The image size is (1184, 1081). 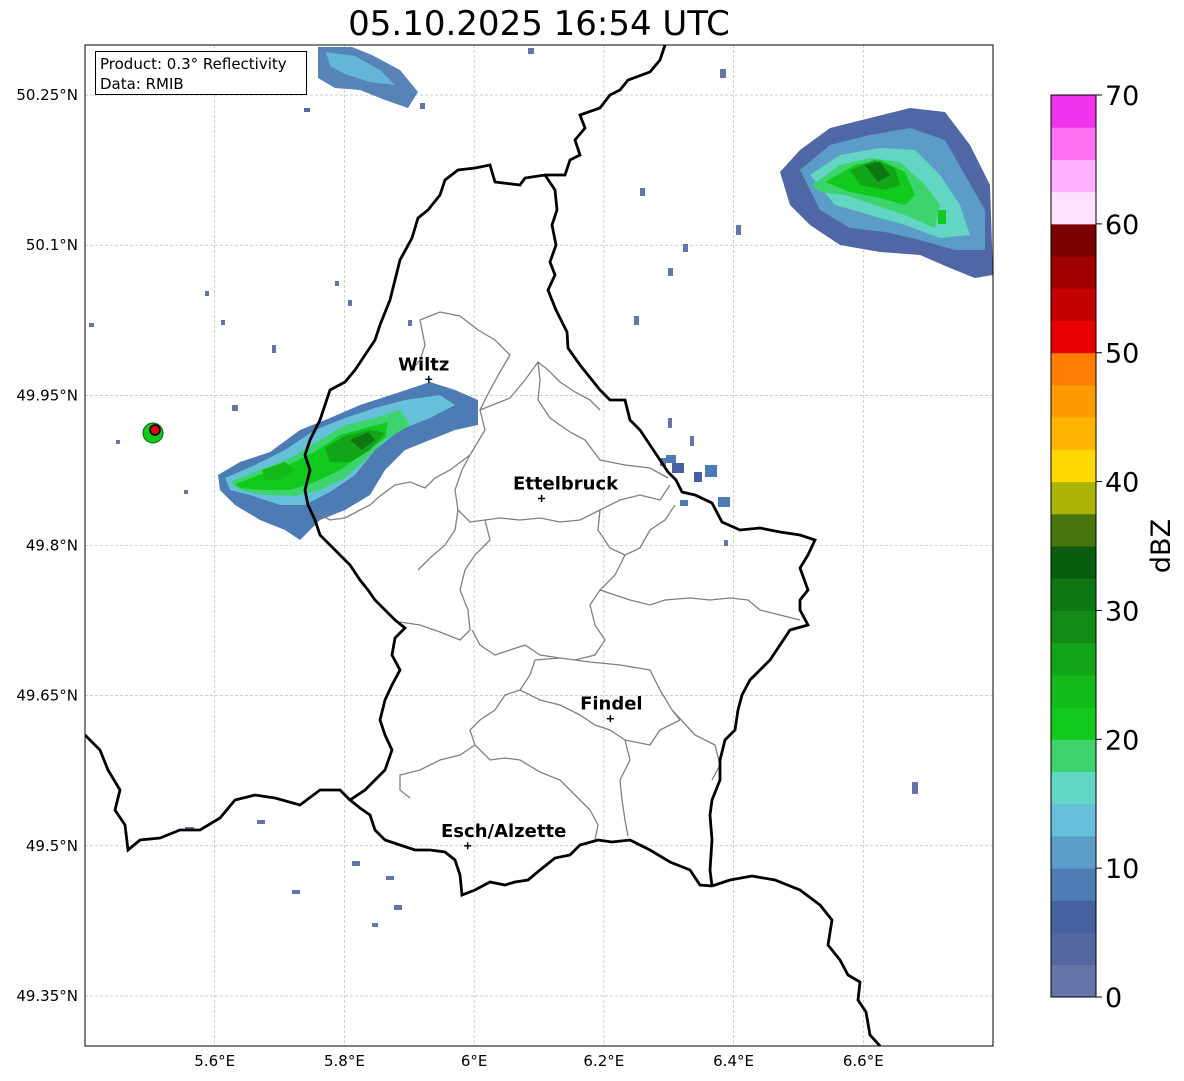 What do you see at coordinates (606, 111) in the screenshot?
I see `germany-border-north` at bounding box center [606, 111].